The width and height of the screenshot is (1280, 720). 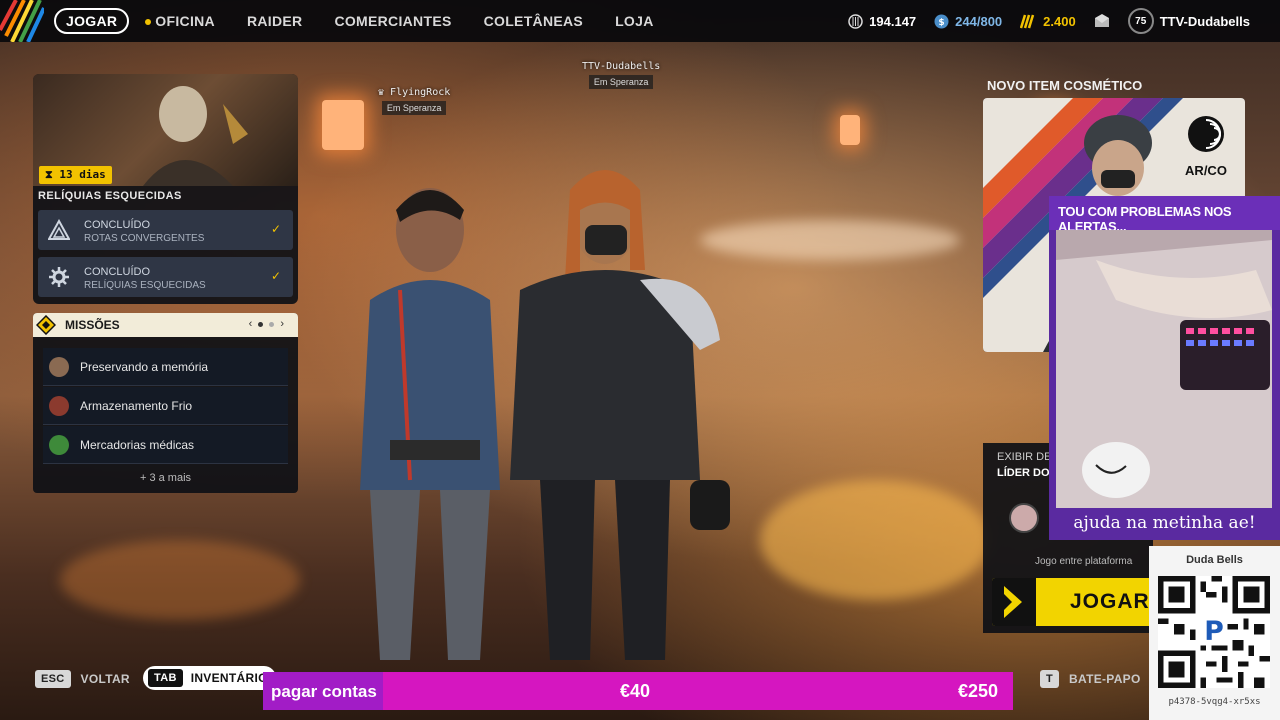 I want to click on donation-label: pagar contas, so click(x=323, y=691).